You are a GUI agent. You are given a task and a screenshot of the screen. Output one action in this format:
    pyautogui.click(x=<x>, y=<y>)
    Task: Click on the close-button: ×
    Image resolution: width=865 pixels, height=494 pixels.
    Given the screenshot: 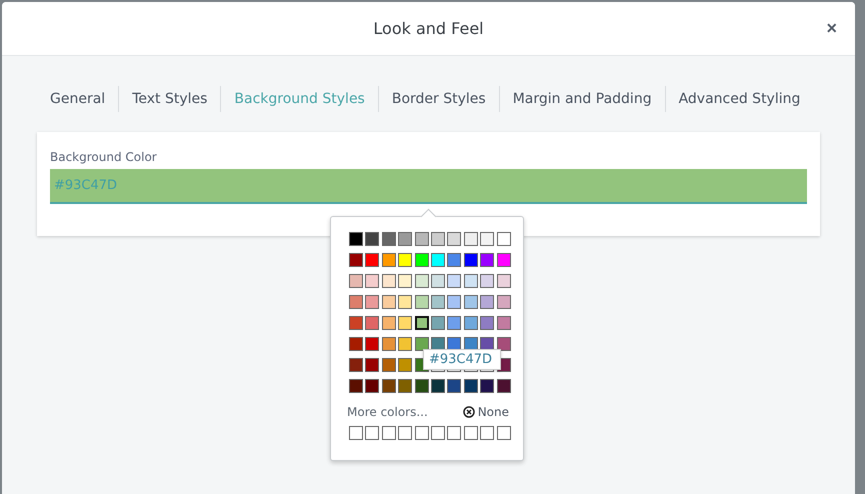 What is the action you would take?
    pyautogui.click(x=831, y=28)
    